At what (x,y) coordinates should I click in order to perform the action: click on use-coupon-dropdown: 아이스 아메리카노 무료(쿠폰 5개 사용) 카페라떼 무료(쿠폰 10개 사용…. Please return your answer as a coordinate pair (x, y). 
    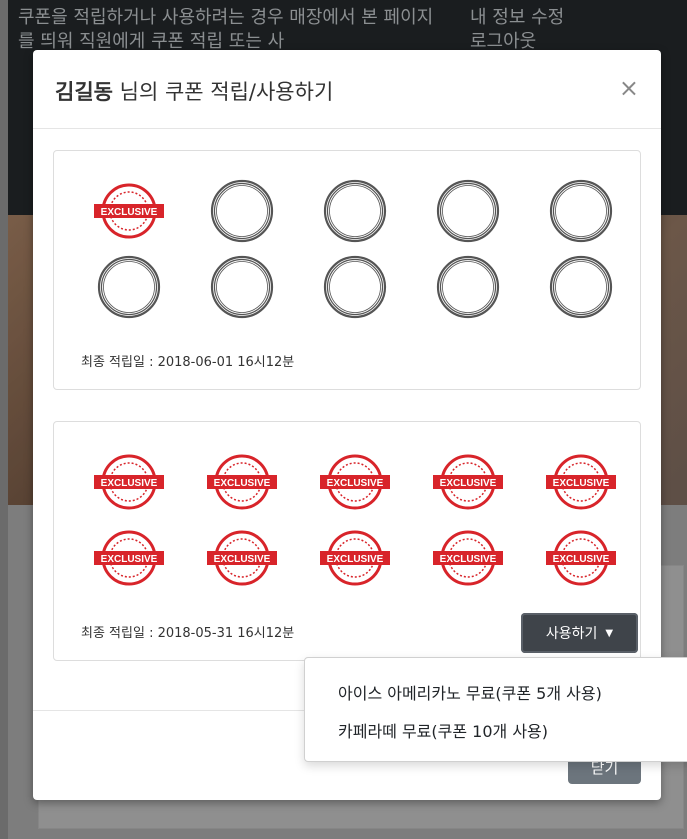
    Looking at the image, I should click on (495, 709).